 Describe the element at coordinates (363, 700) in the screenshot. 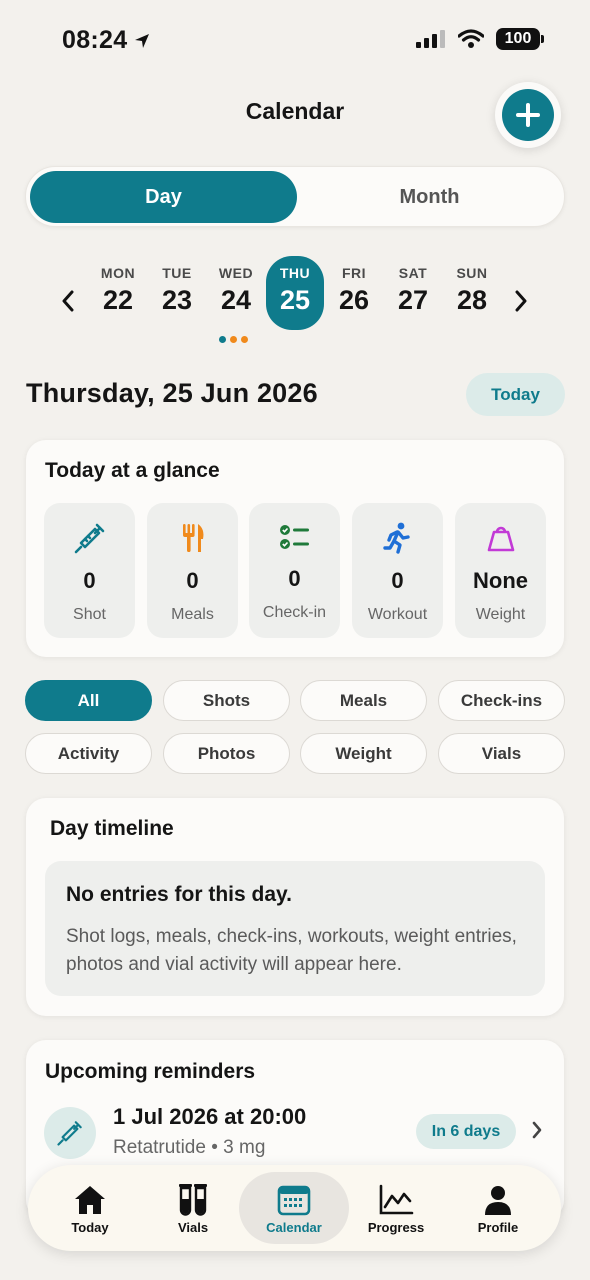

I see `filter-chip-meals: Meals` at that location.